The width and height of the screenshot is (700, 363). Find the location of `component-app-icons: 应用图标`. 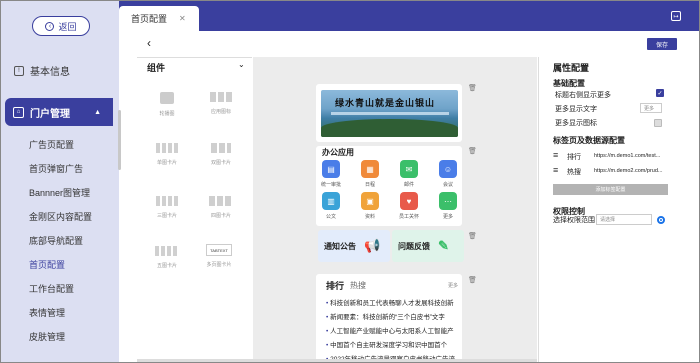

component-app-icons: 应用图标 is located at coordinates (221, 103).